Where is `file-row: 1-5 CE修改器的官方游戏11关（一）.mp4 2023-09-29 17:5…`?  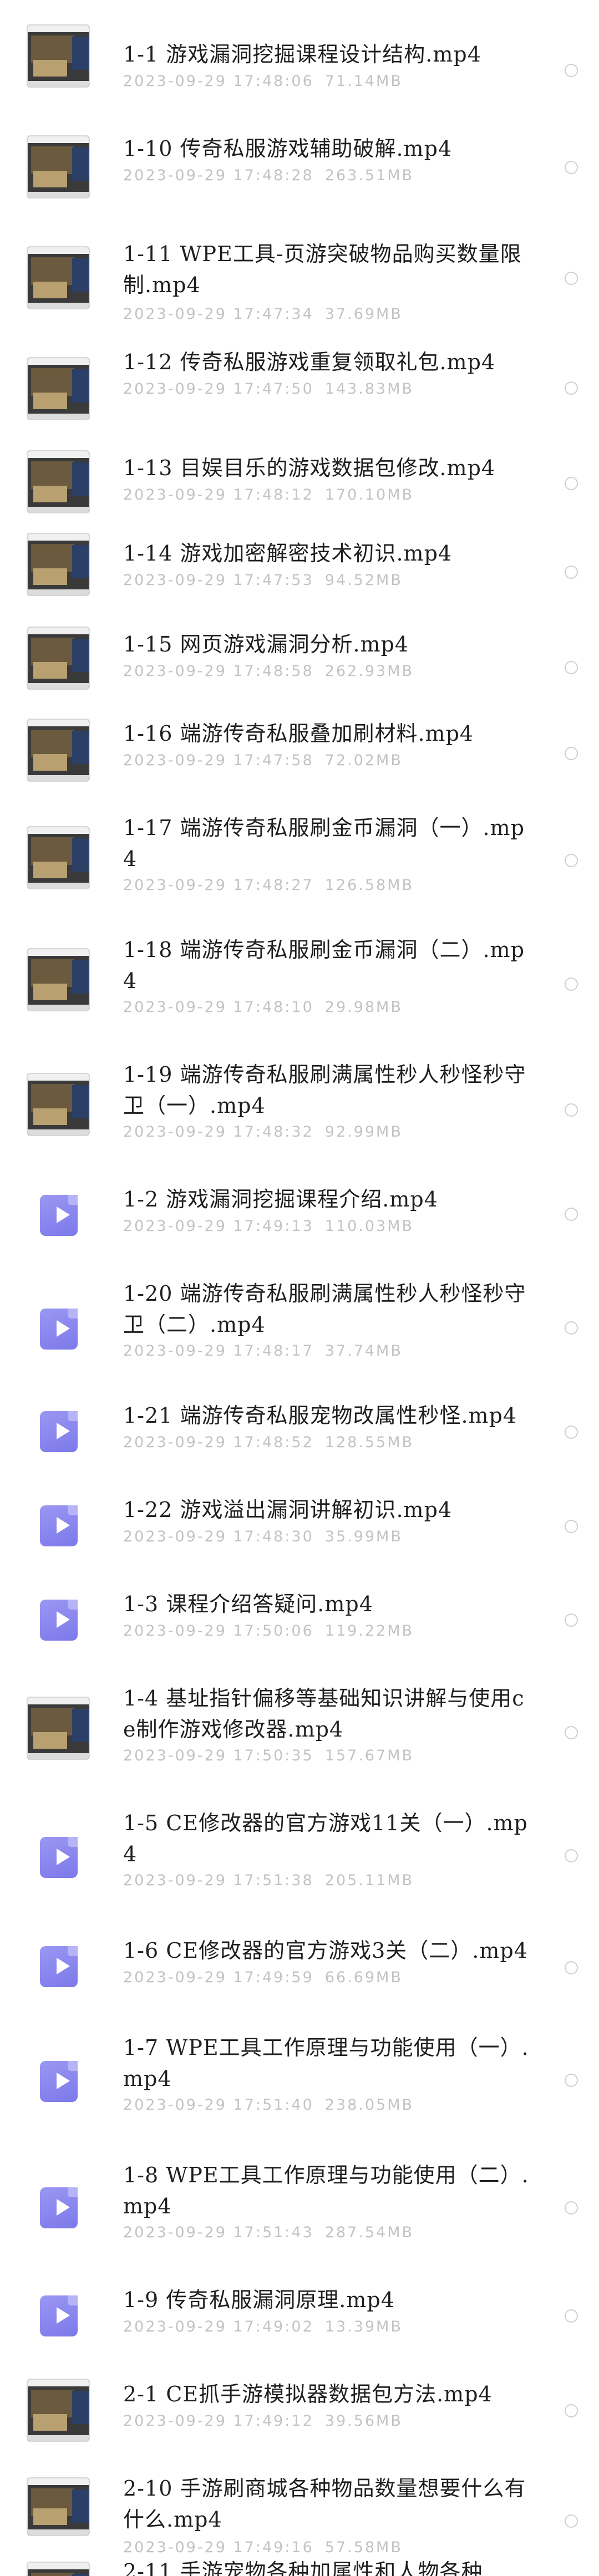
file-row: 1-5 CE修改器的官方游戏11关（一）.mp4 2023-09-29 17:5… is located at coordinates (299, 1871).